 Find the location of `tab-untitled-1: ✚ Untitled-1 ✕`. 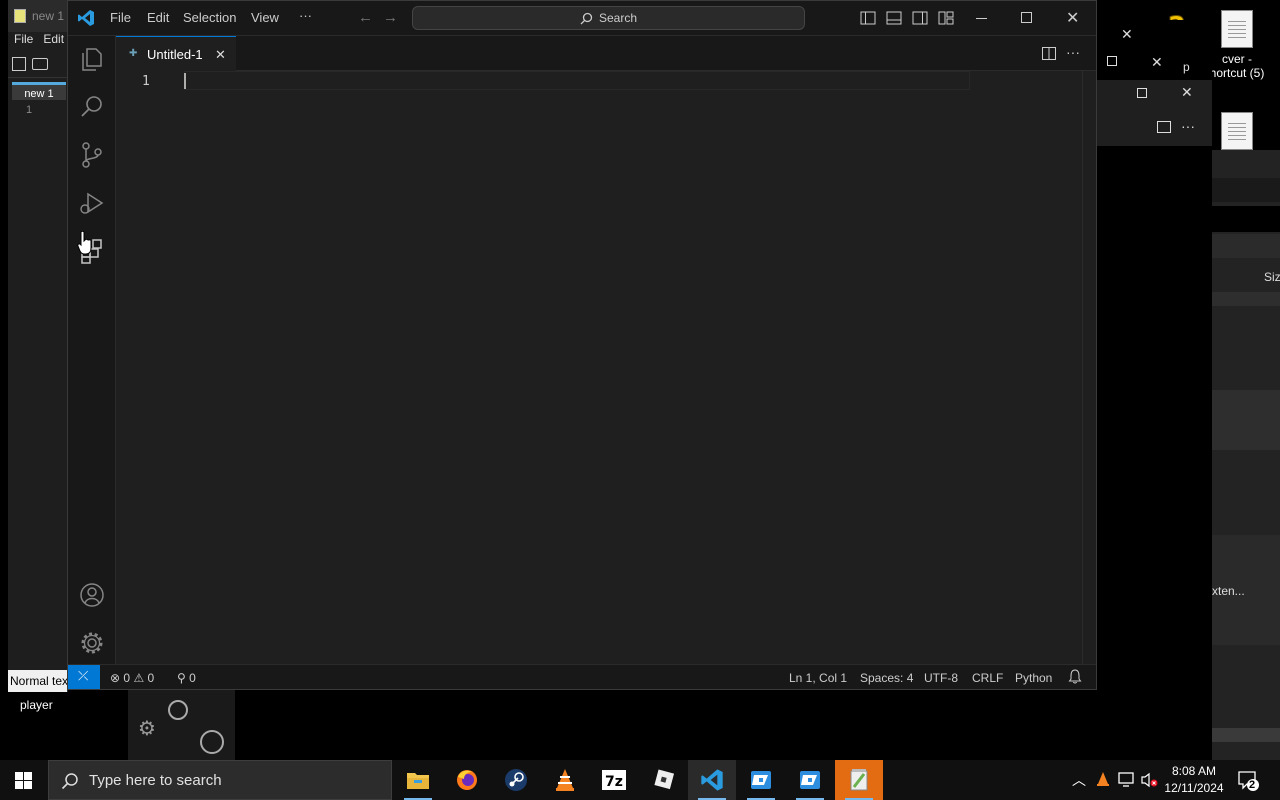

tab-untitled-1: ✚ Untitled-1 ✕ is located at coordinates (176, 53).